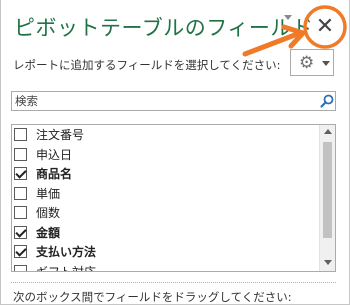 The image size is (350, 305). I want to click on field-item: 支払い方法, so click(164, 252).